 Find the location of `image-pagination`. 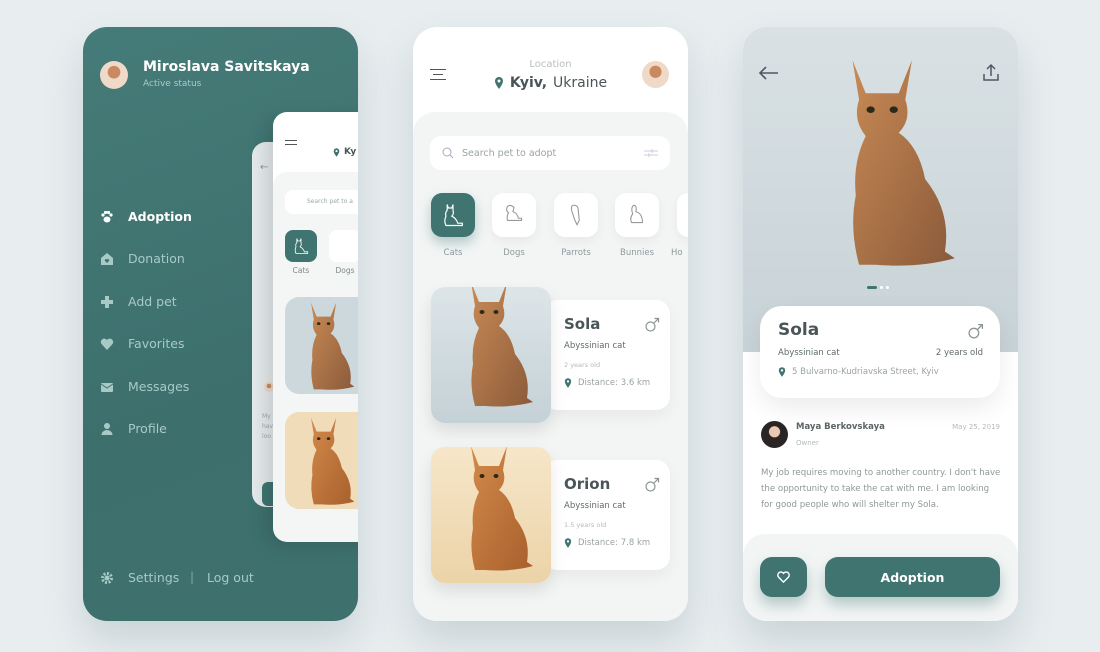

image-pagination is located at coordinates (878, 287).